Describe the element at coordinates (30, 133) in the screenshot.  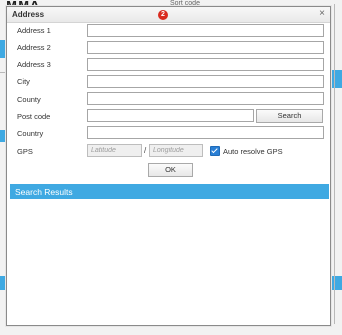
I see `country-label: Country` at that location.